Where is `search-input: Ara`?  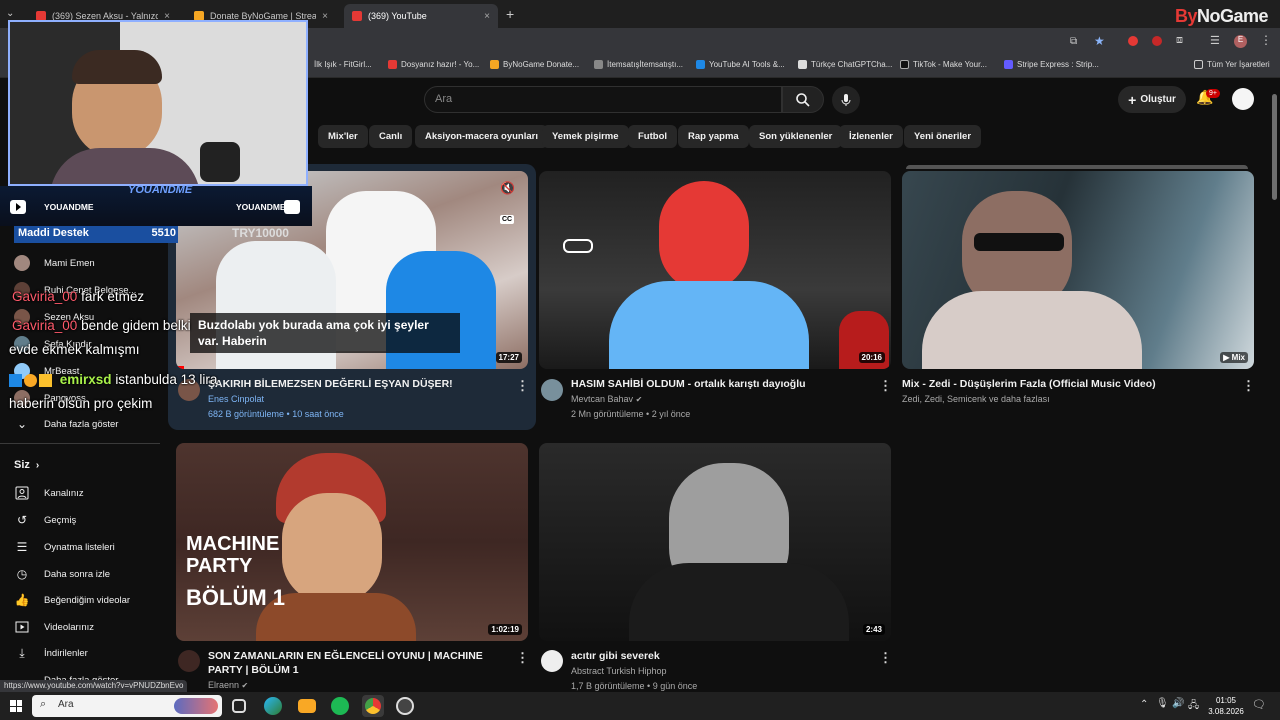 search-input: Ara is located at coordinates (603, 99).